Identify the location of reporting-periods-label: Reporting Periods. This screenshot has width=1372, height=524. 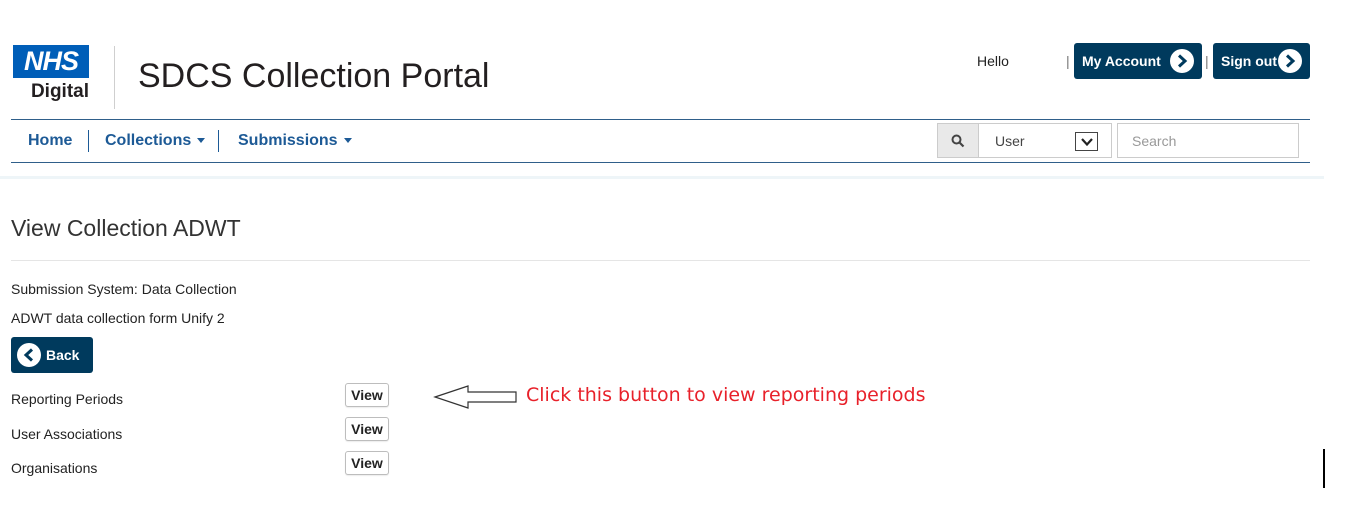
(67, 399).